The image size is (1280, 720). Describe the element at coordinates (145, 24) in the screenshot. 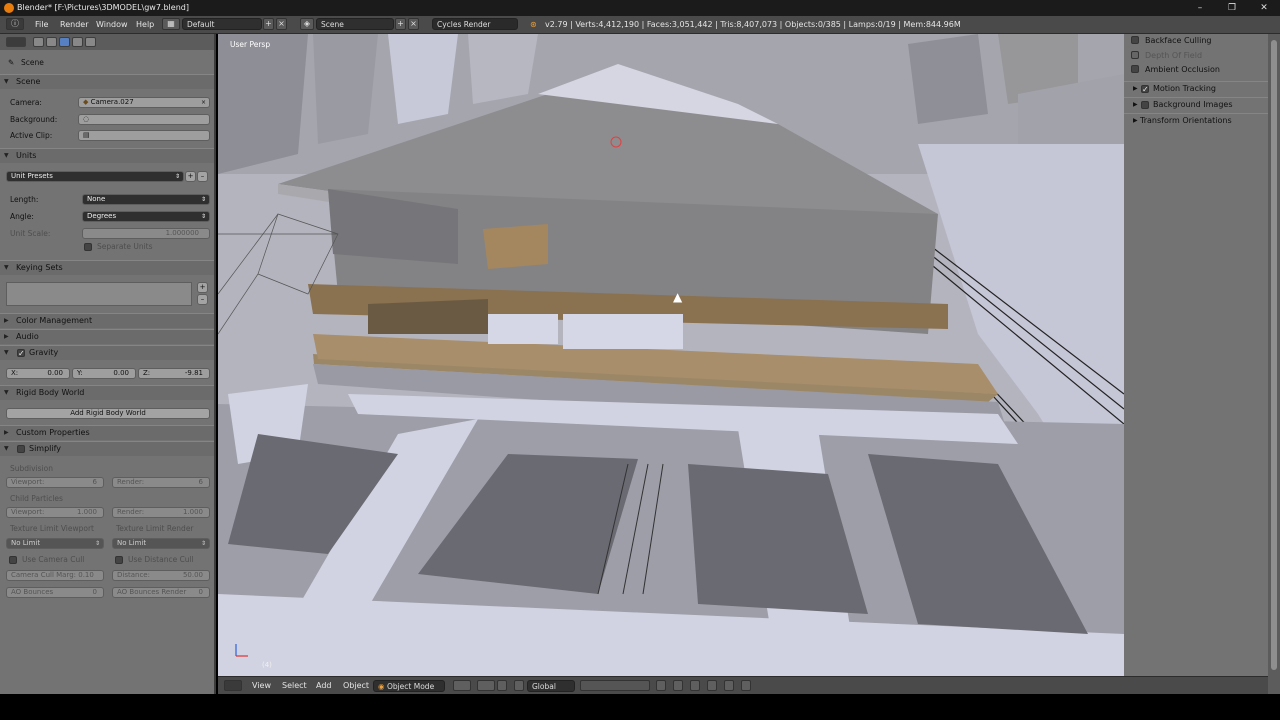

I see `menu-help: Help` at that location.